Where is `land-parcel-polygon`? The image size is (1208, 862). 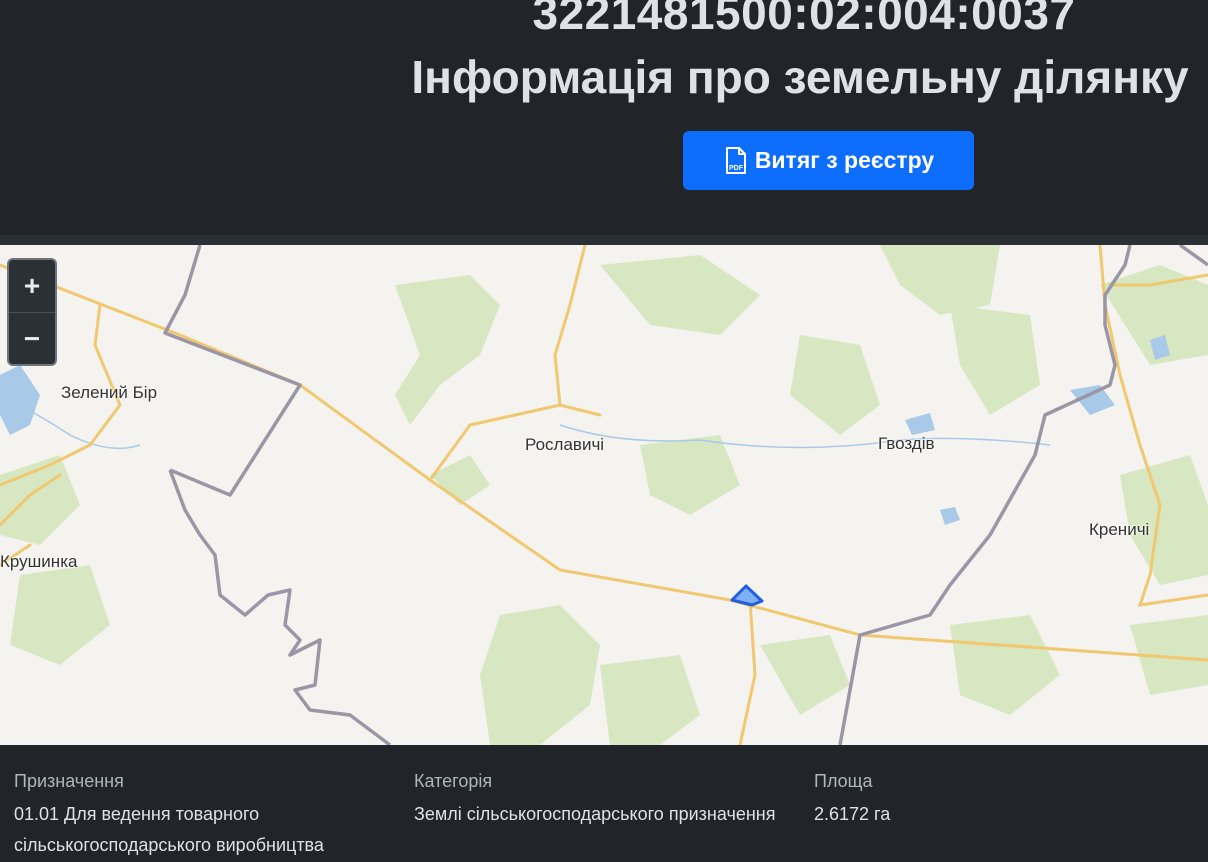
land-parcel-polygon is located at coordinates (747, 595).